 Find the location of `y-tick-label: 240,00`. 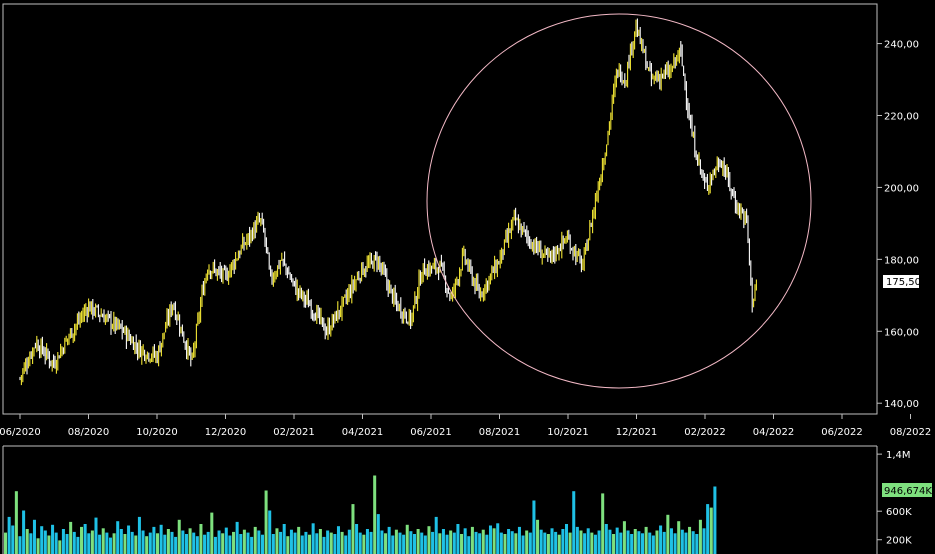

y-tick-label: 240,00 is located at coordinates (901, 45).